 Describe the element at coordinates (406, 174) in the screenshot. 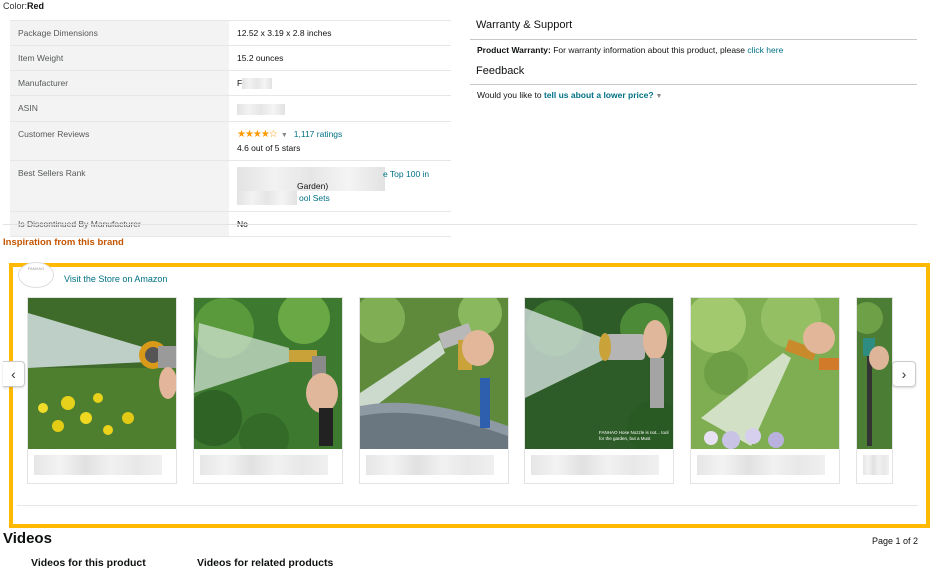

I see `rank-link-top100: e Top 100 in` at that location.